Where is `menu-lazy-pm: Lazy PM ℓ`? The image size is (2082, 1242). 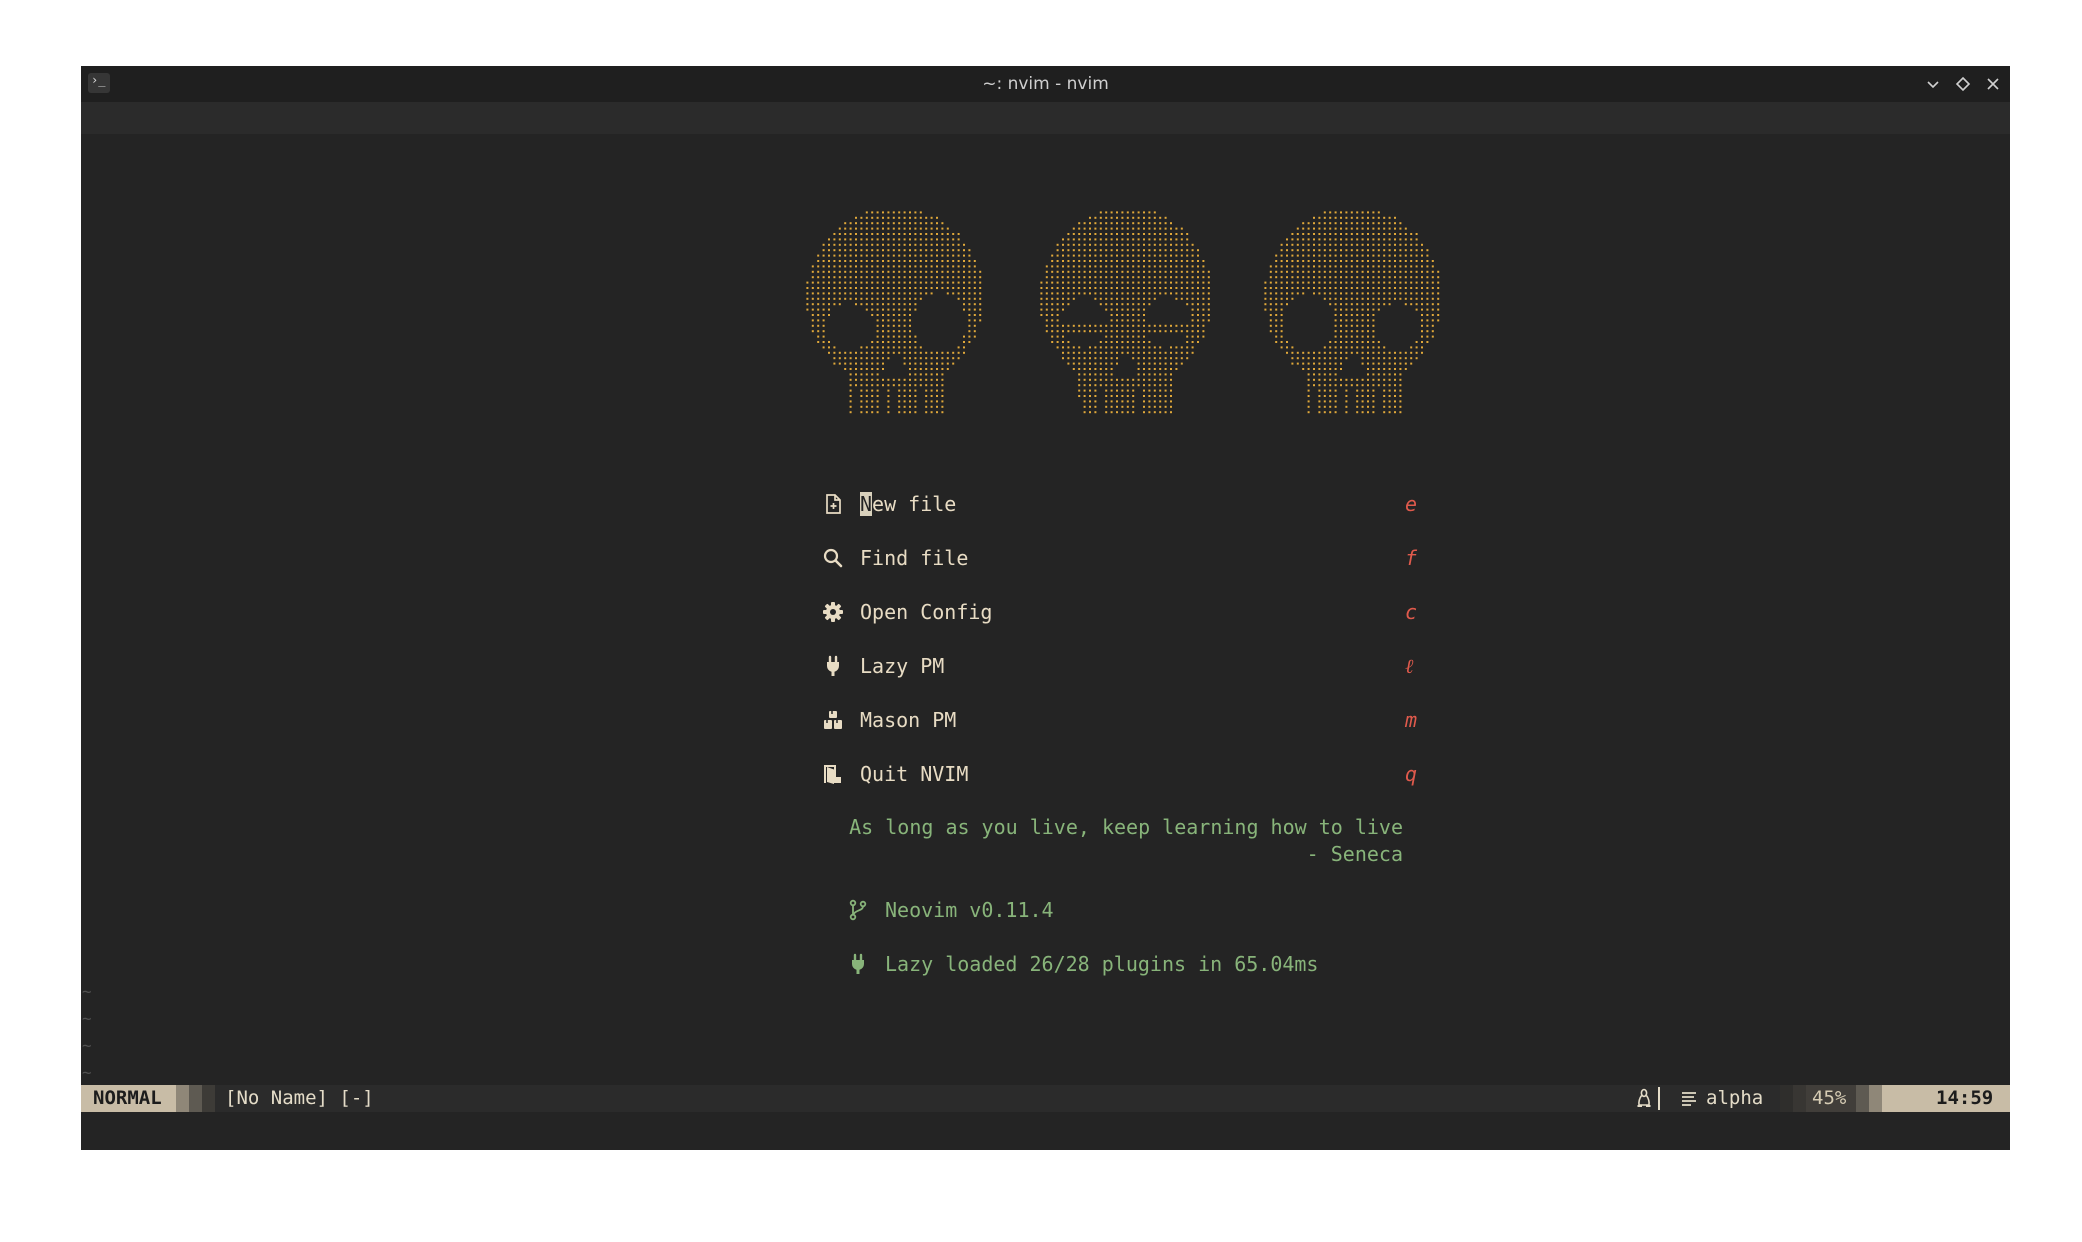 menu-lazy-pm: Lazy PM ℓ is located at coordinates (1091, 666).